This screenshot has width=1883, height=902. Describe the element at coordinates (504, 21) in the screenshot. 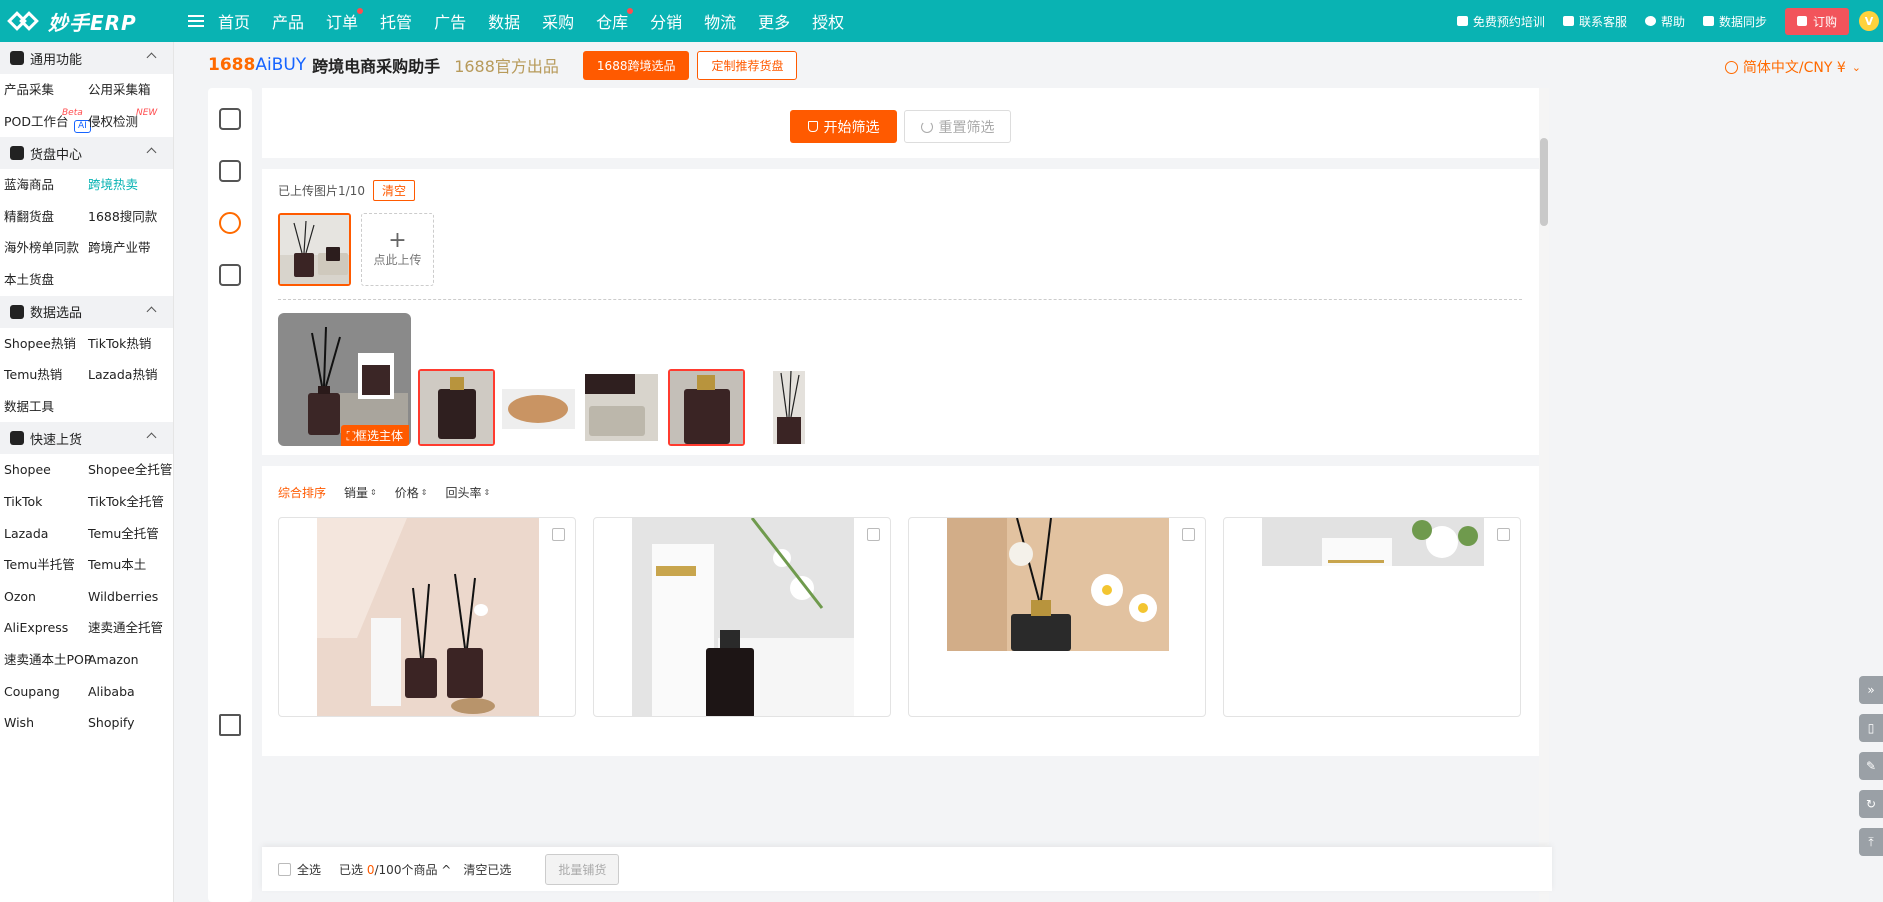

I see `nav-item: 数据` at that location.